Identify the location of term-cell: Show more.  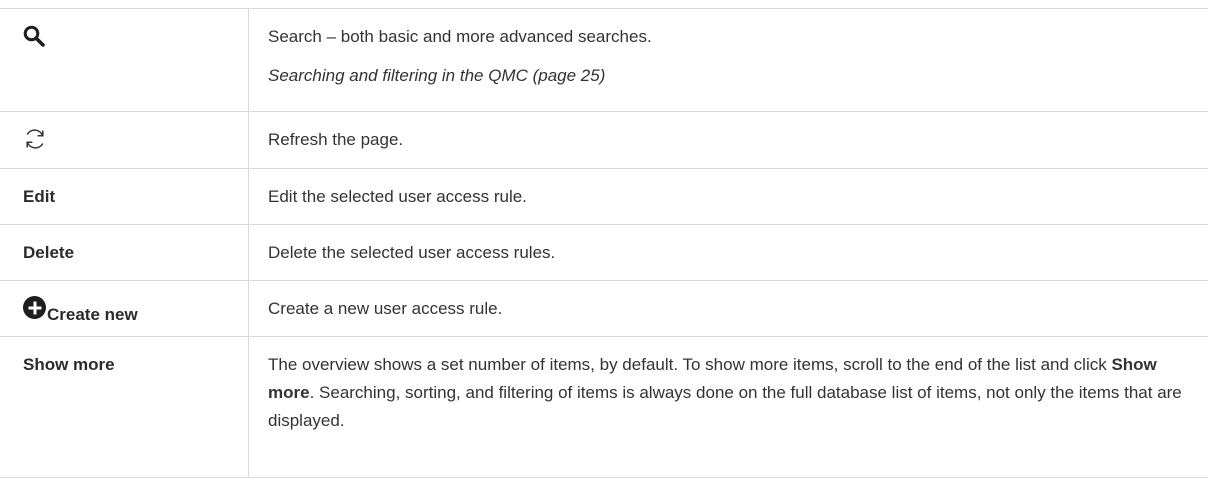
(124, 407).